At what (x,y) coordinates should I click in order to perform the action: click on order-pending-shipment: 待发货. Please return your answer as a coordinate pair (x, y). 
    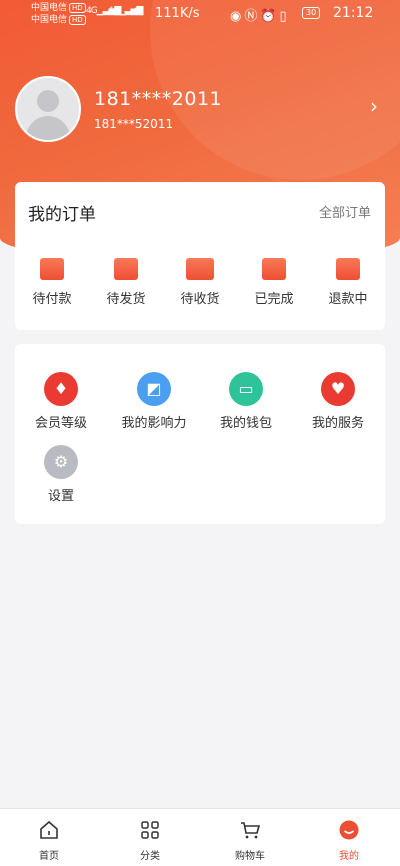
    Looking at the image, I should click on (126, 282).